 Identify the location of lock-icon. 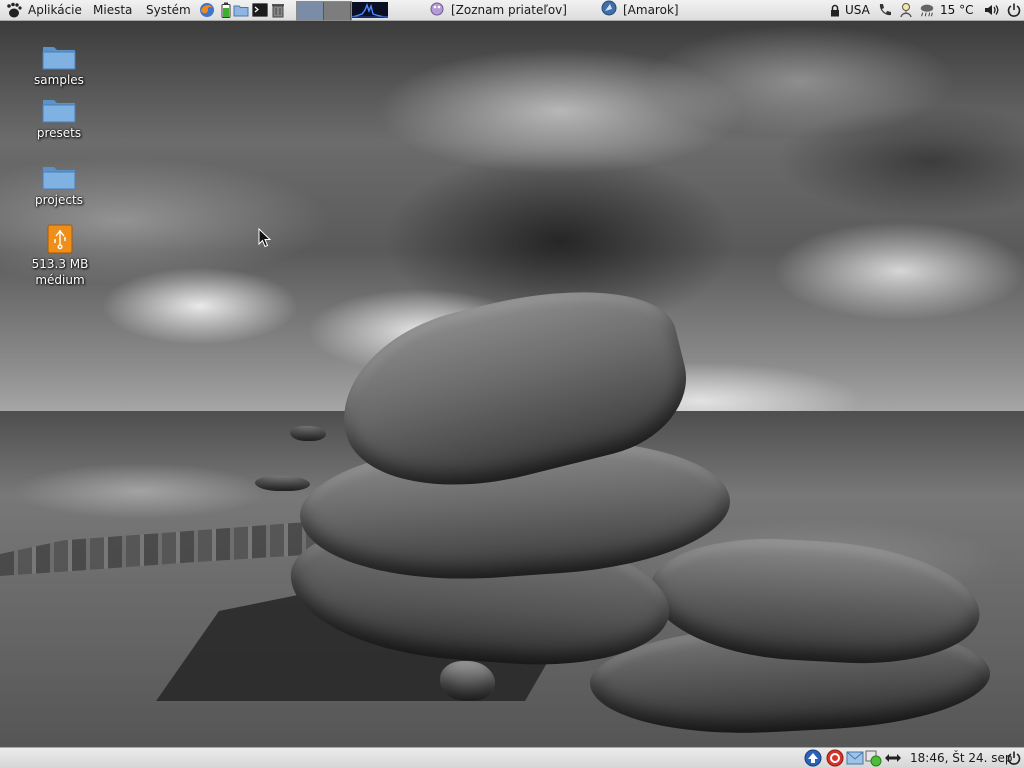
(835, 10).